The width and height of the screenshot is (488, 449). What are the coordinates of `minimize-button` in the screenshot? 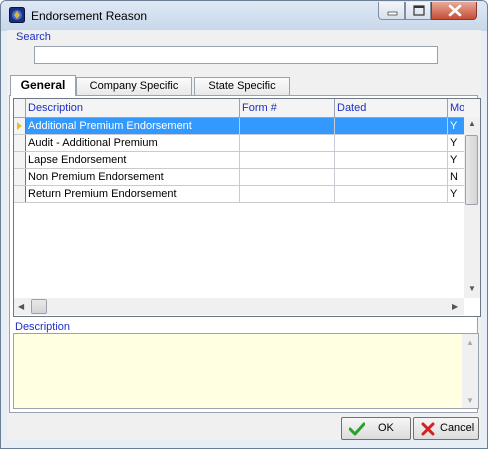 It's located at (391, 11).